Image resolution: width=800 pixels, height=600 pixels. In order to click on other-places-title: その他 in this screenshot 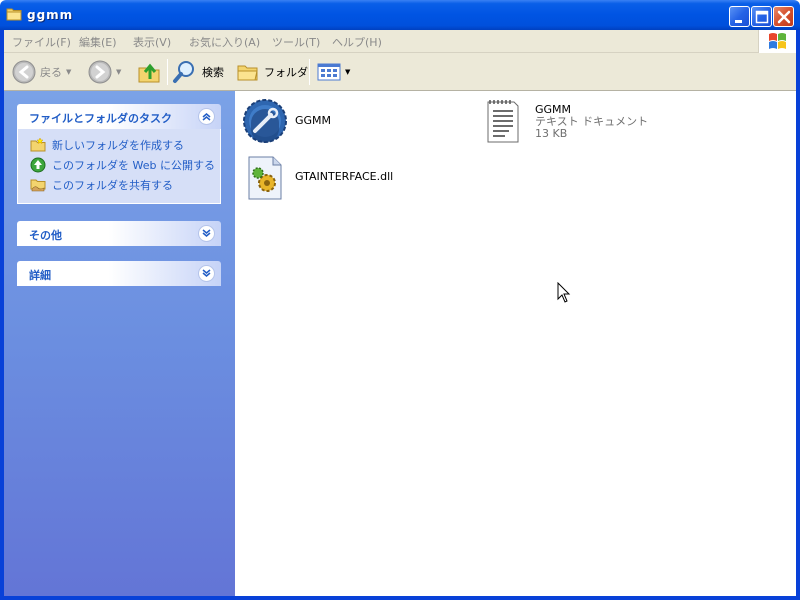, I will do `click(45, 235)`.